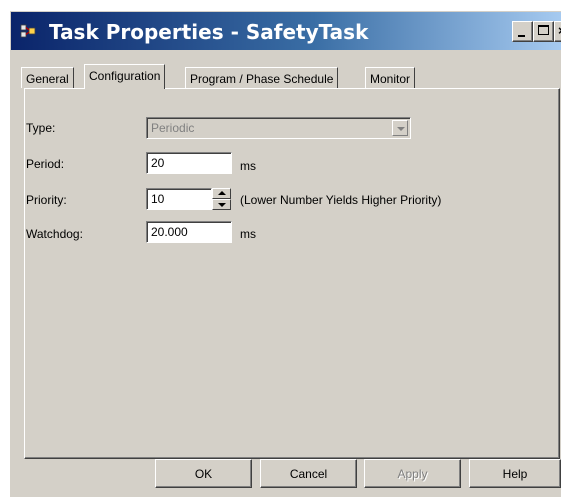 The height and width of the screenshot is (497, 561). I want to click on priority-increment-button, so click(221, 193).